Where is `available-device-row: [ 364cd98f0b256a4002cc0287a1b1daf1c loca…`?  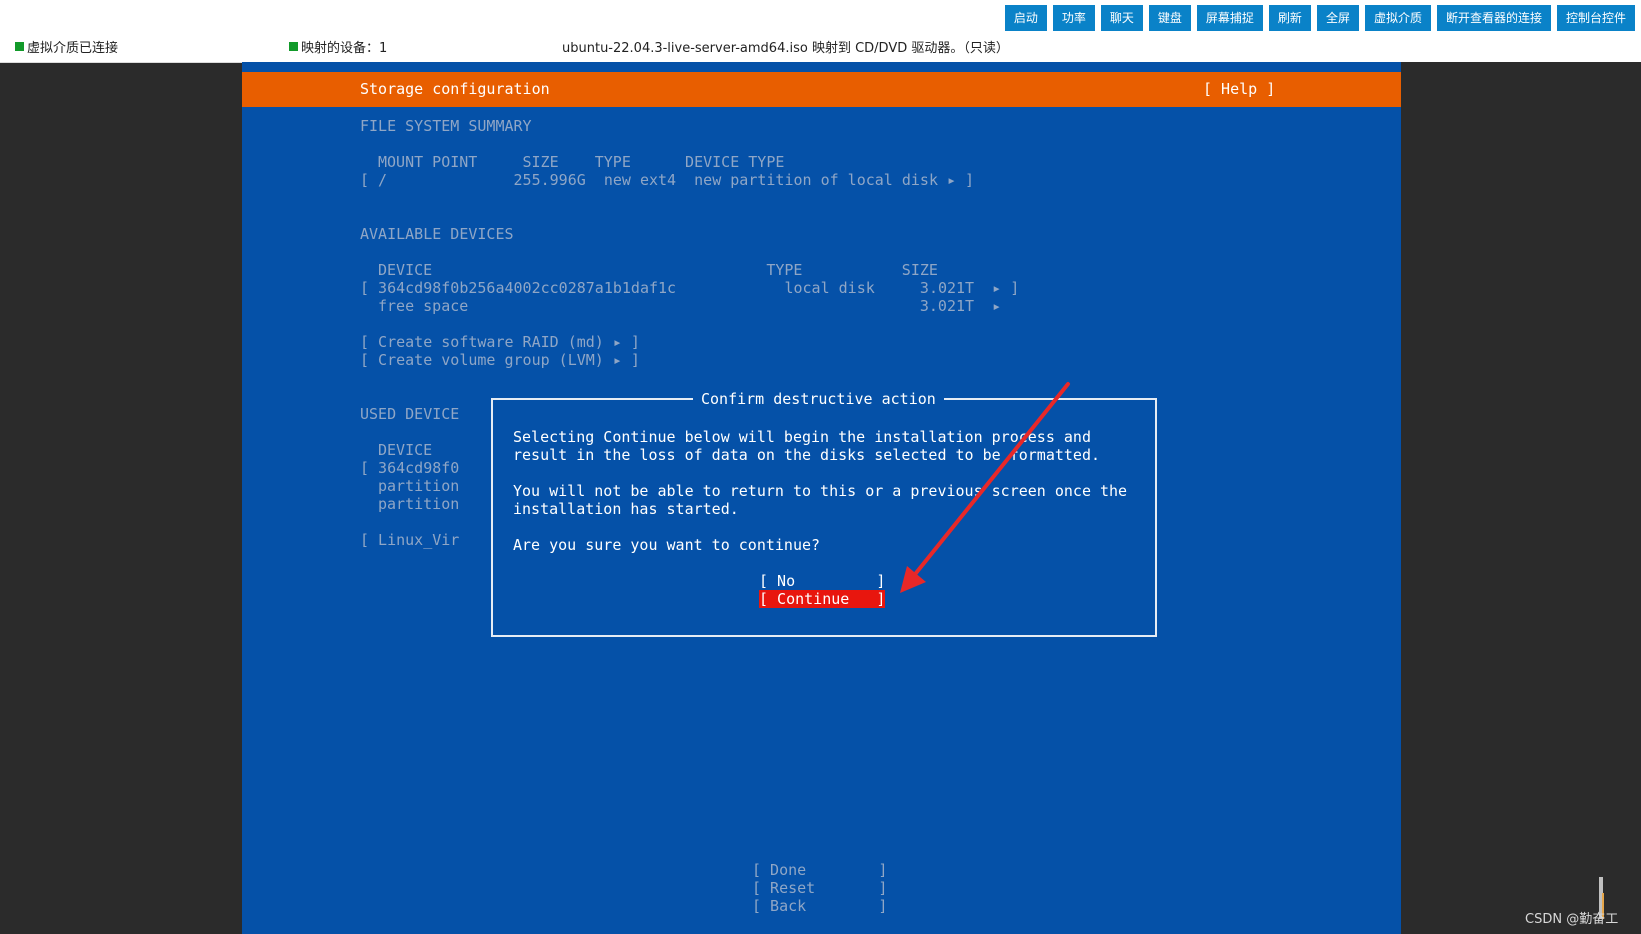
available-device-row: [ 364cd98f0b256a4002cc0287a1b1daf1c loca… is located at coordinates (689, 288).